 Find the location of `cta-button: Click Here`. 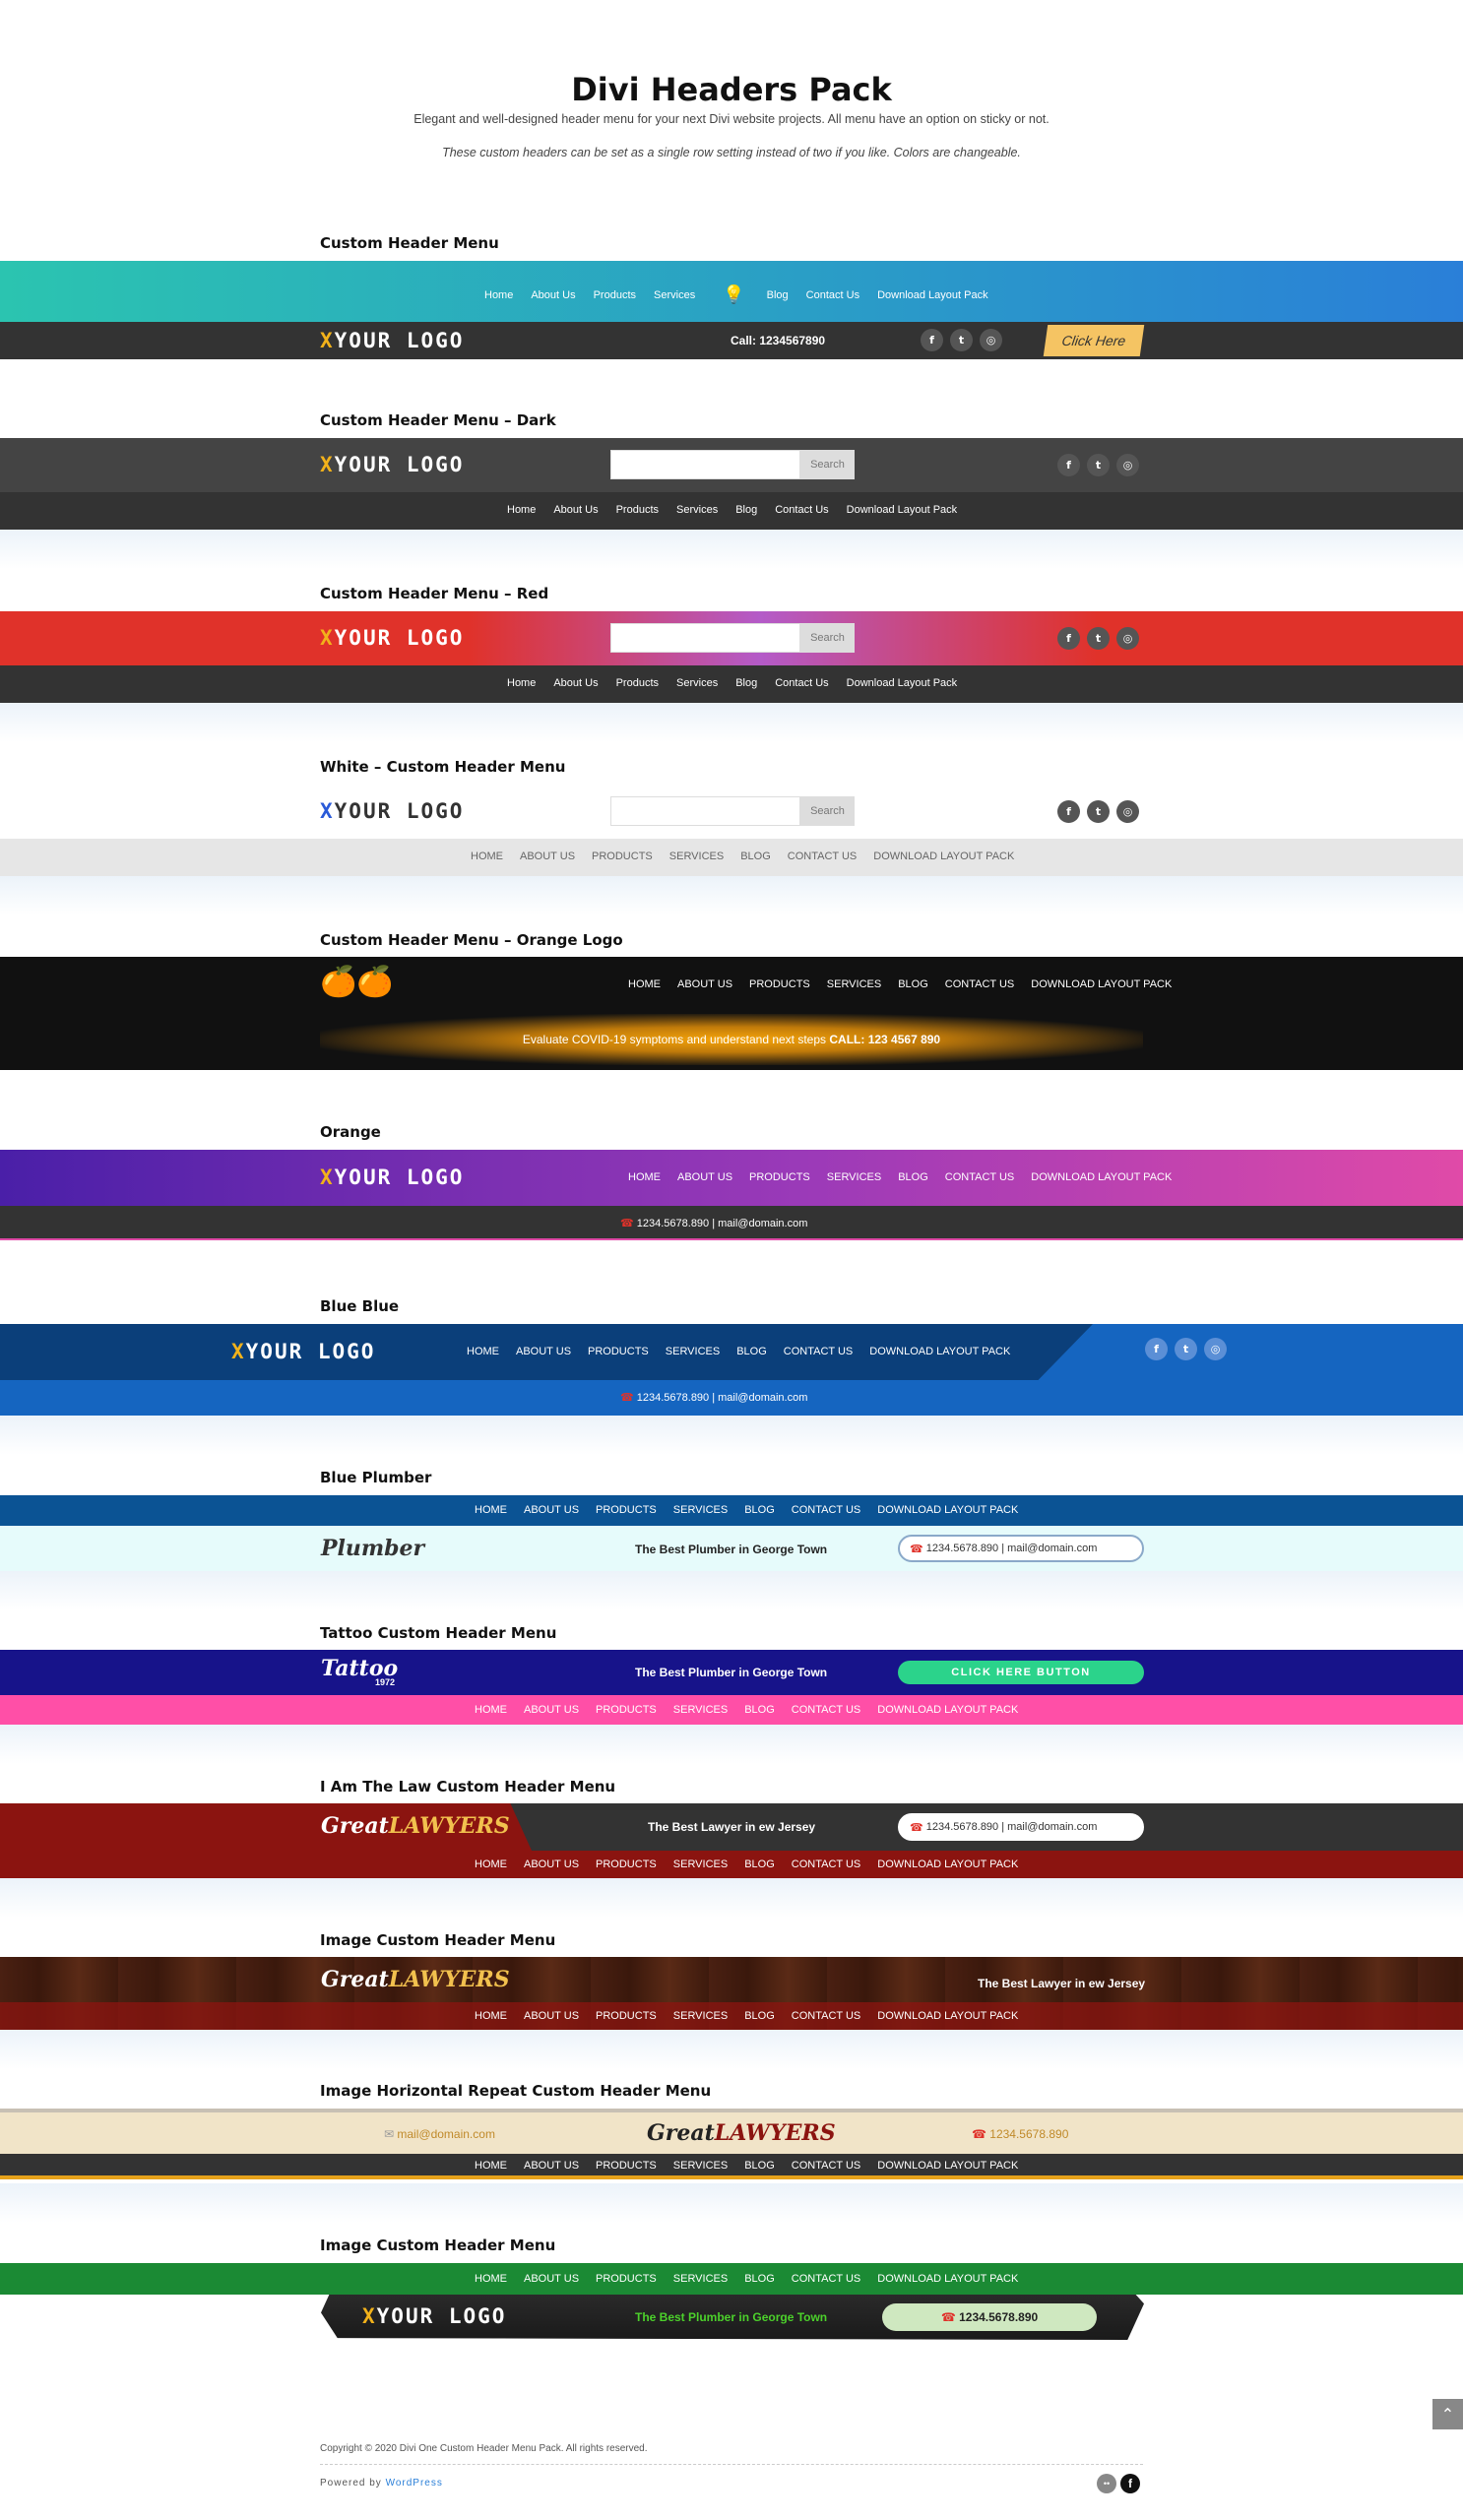

cta-button: Click Here is located at coordinates (1094, 340).